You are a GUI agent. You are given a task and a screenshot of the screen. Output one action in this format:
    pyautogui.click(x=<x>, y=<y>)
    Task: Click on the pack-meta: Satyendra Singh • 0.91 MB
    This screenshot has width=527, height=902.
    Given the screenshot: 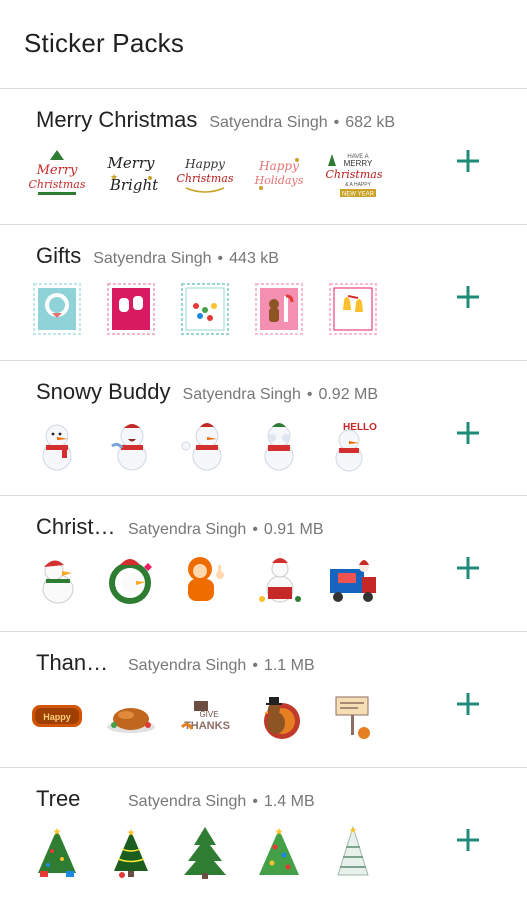 What is the action you would take?
    pyautogui.click(x=226, y=529)
    